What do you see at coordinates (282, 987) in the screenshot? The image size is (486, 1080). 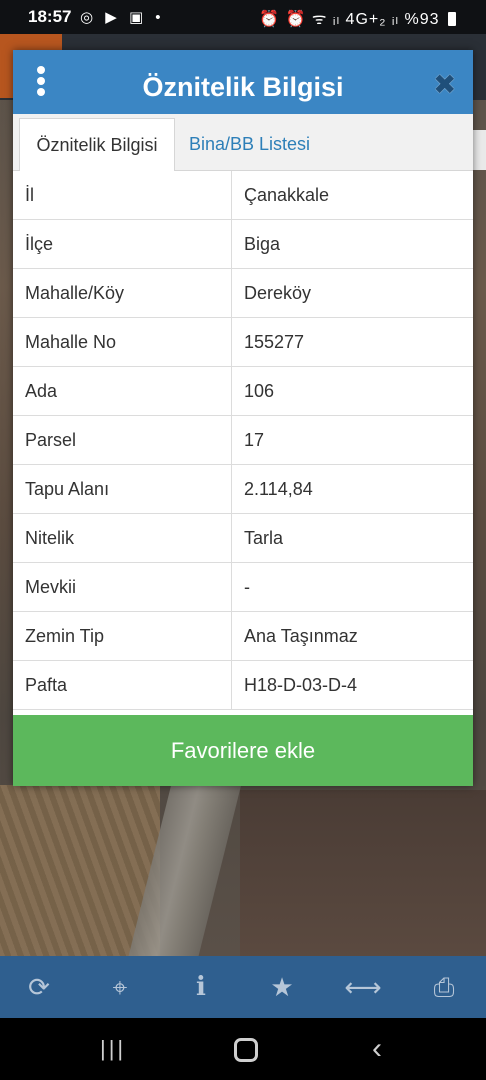 I see `star-icon: ★` at bounding box center [282, 987].